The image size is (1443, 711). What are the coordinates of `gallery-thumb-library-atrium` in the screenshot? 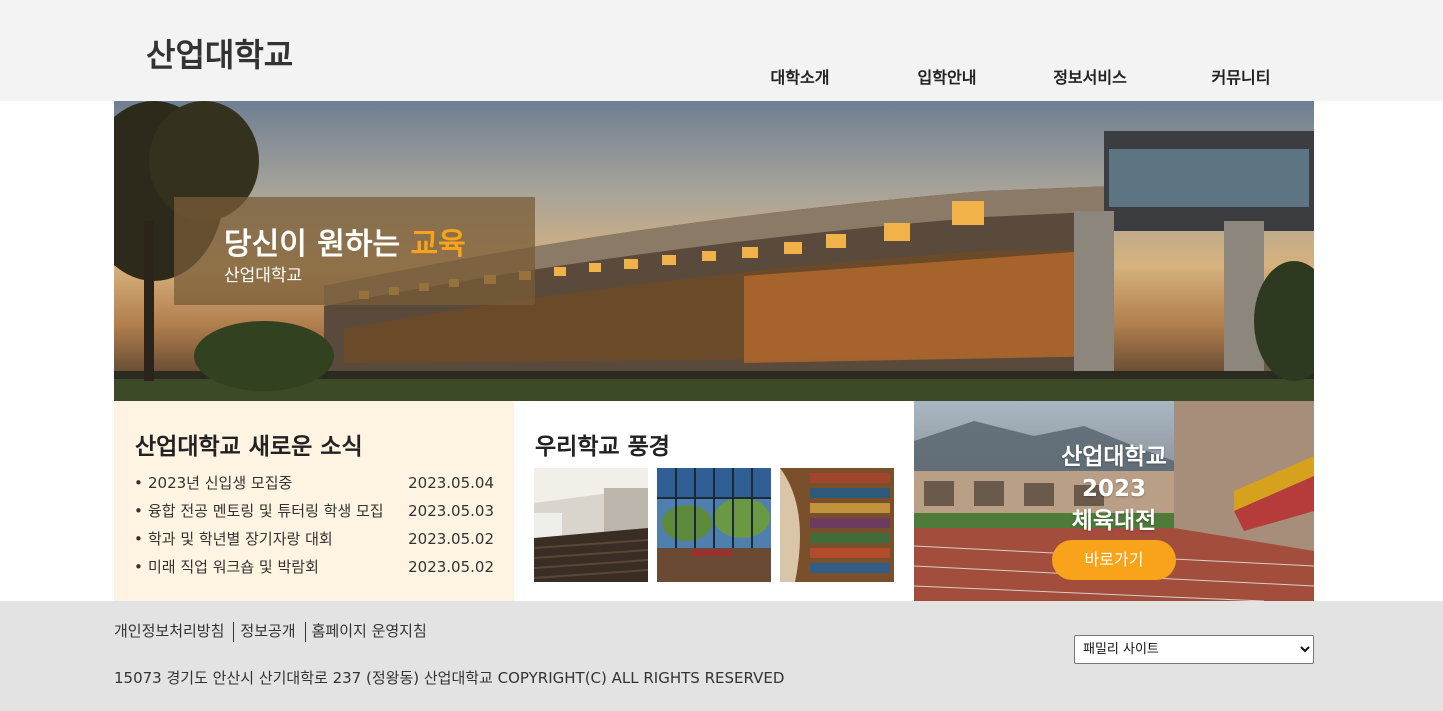 It's located at (714, 525).